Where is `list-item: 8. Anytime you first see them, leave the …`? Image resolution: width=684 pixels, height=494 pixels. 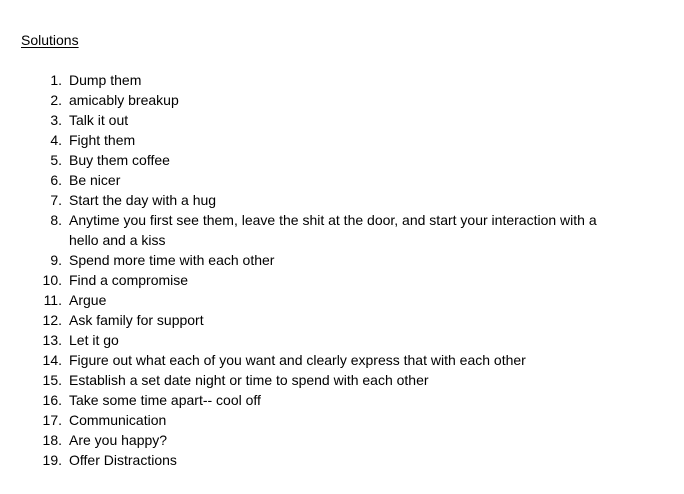 list-item: 8. Anytime you first see them, leave the … is located at coordinates (342, 230).